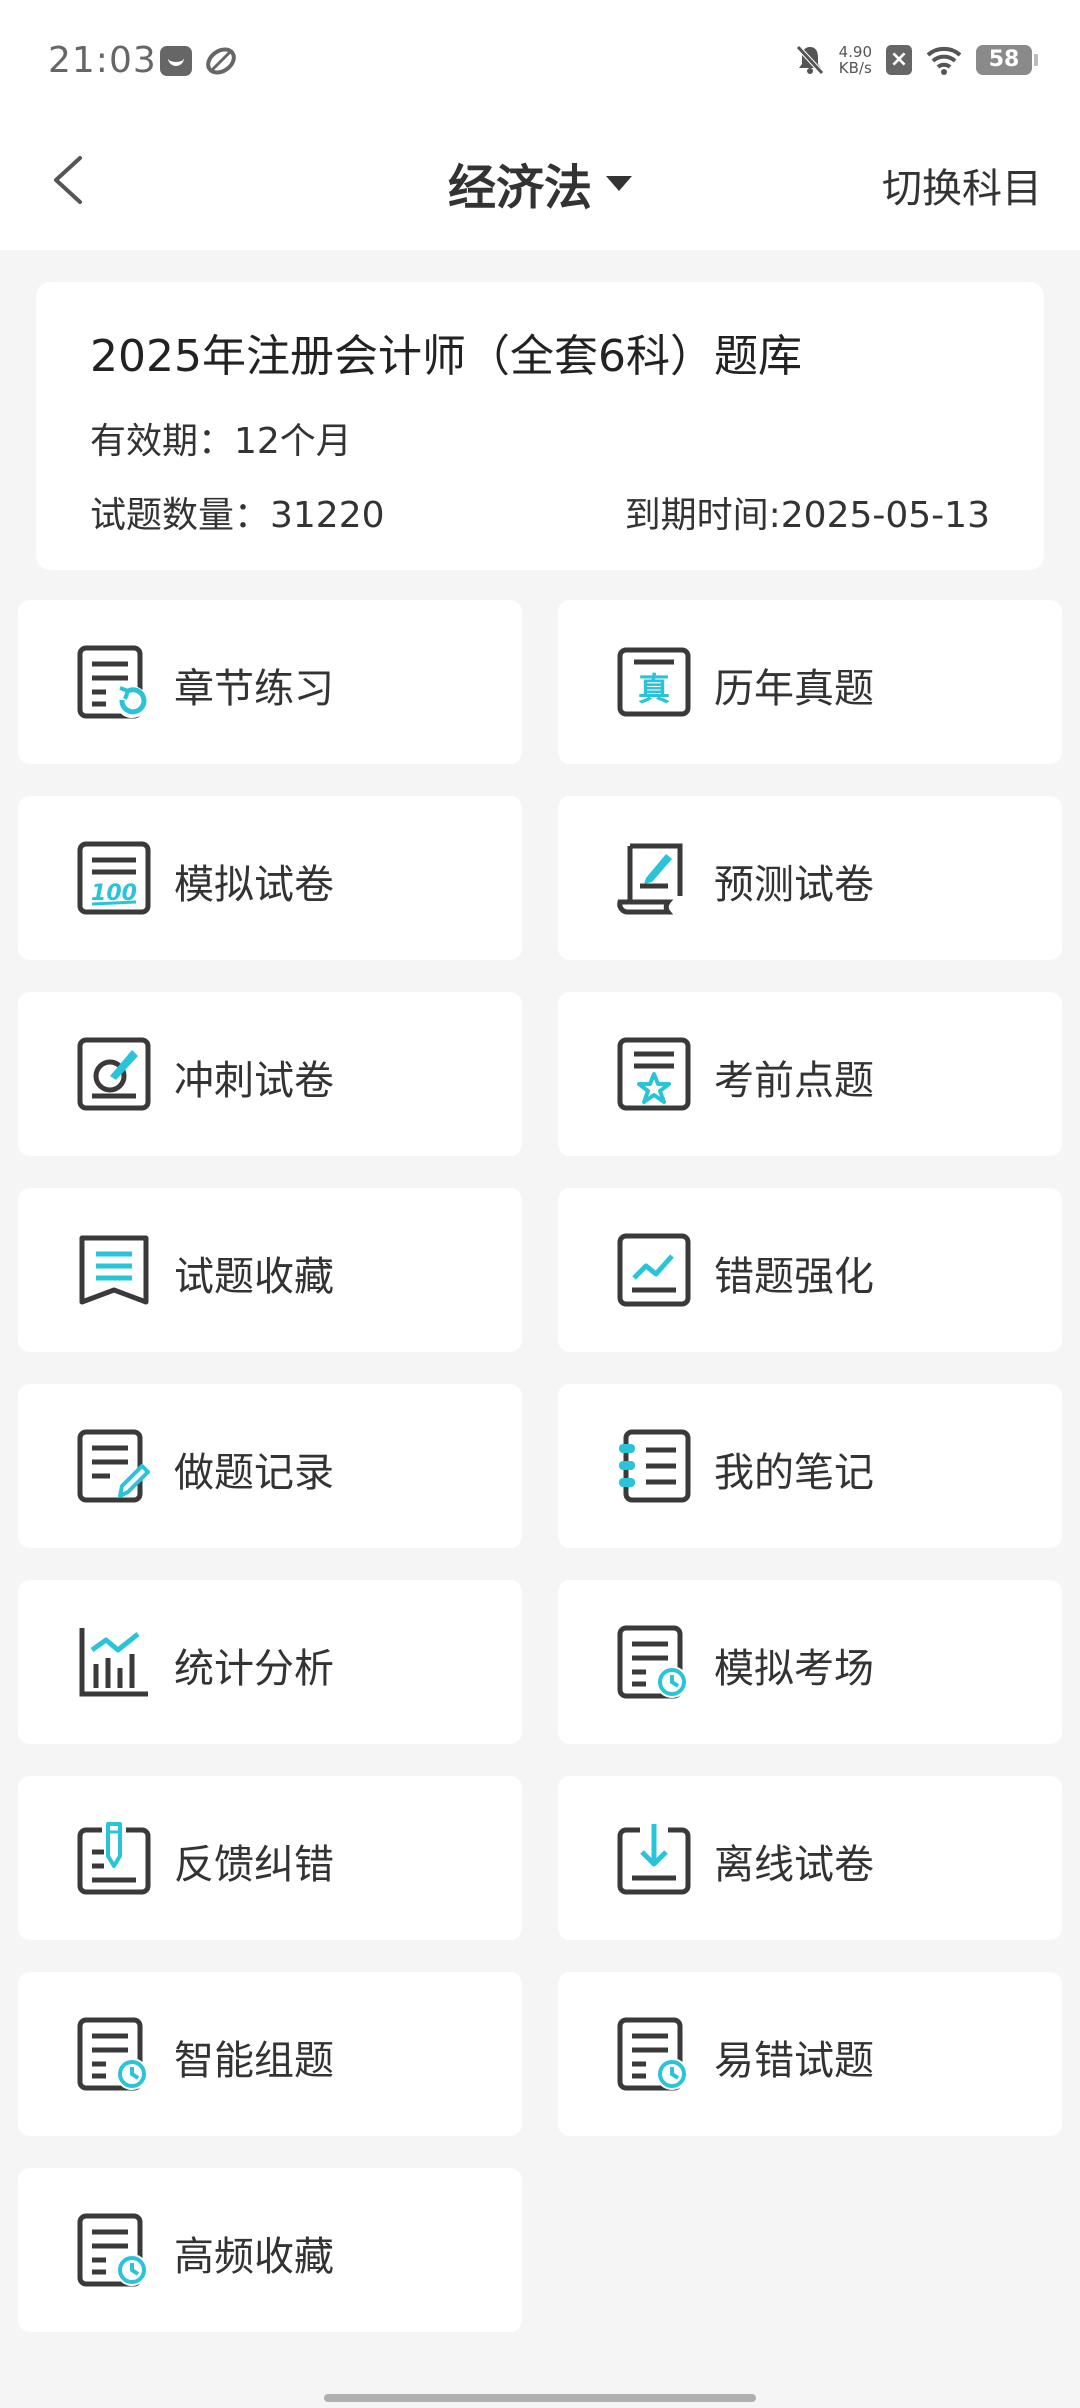 The width and height of the screenshot is (1080, 2408). I want to click on menu-item-feedback: 反馈纠错, so click(270, 1858).